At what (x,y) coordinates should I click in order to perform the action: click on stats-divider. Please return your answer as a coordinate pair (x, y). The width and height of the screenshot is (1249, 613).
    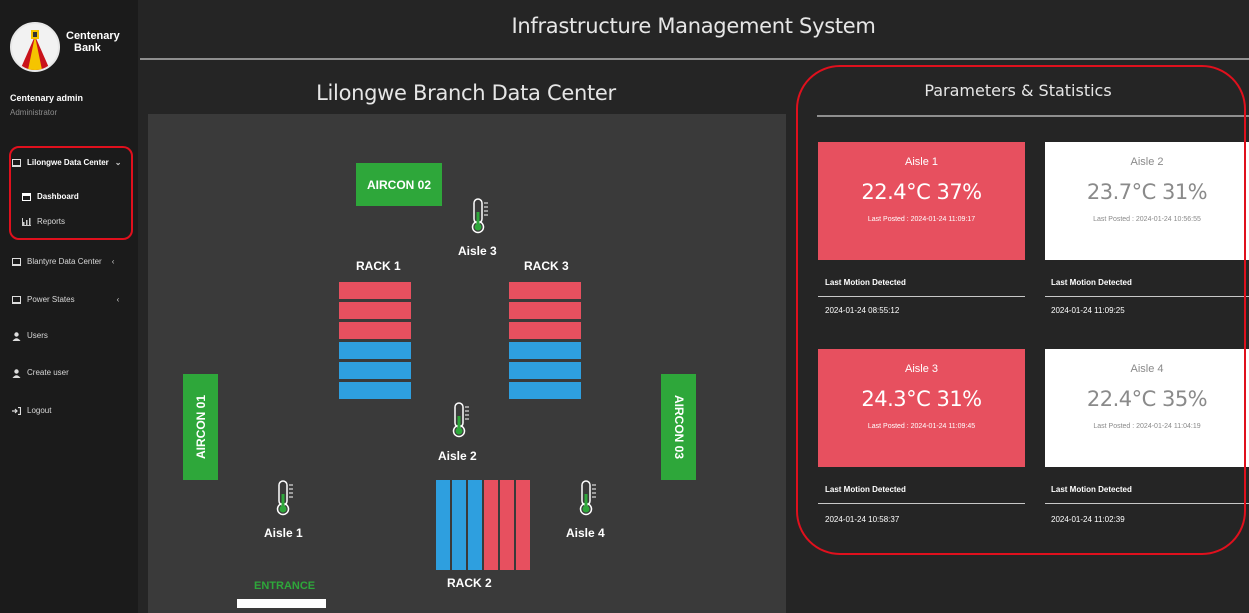
    Looking at the image, I should click on (1033, 116).